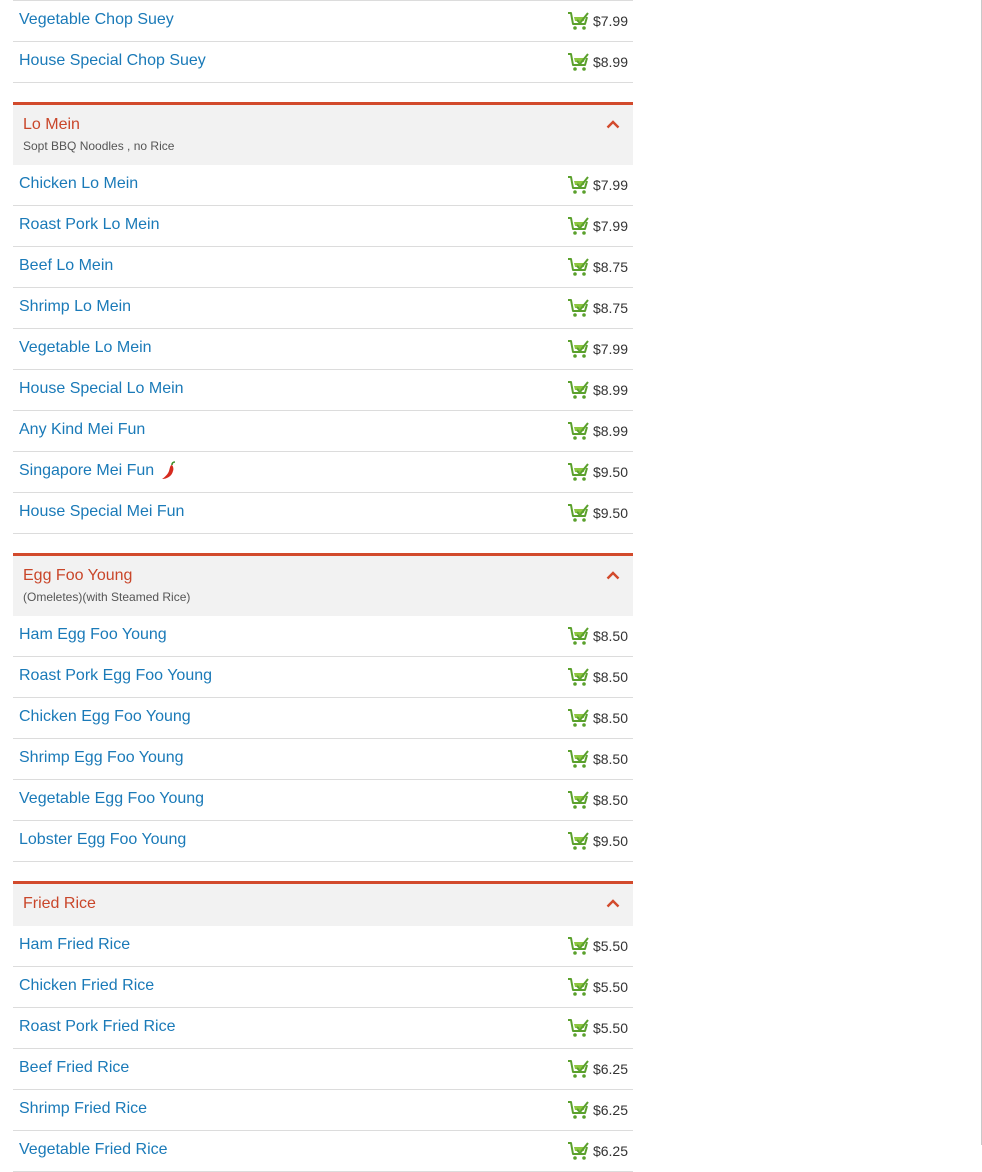 Image resolution: width=982 pixels, height=1172 pixels. I want to click on menu-item-price: $5.50, so click(610, 946).